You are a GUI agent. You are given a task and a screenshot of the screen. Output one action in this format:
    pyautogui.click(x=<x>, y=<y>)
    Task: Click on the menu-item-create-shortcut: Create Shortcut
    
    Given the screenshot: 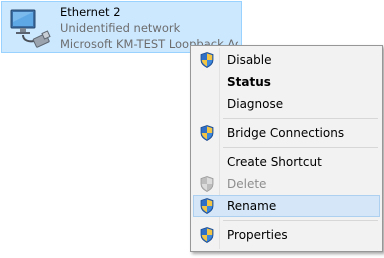 What is the action you would take?
    pyautogui.click(x=286, y=162)
    